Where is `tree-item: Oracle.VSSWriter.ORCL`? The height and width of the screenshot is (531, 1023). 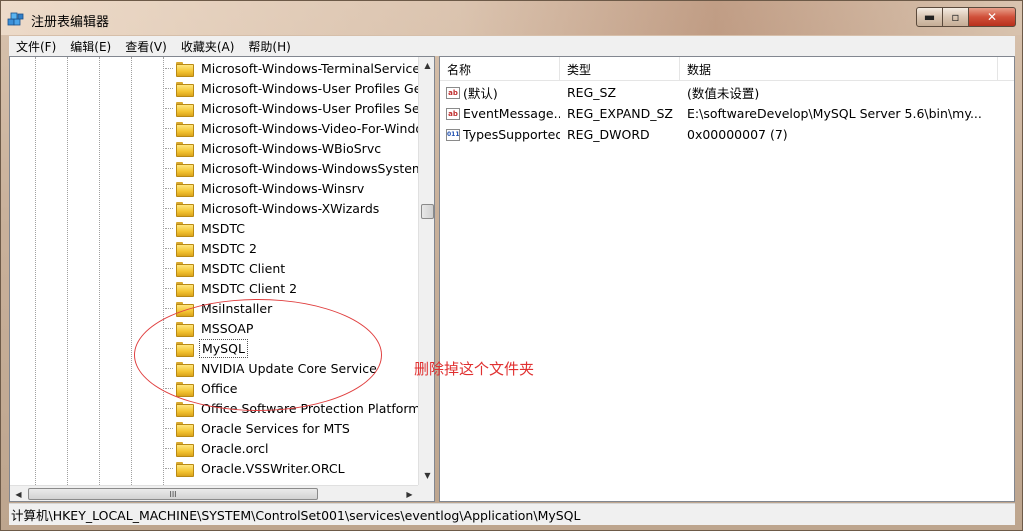 tree-item: Oracle.VSSWriter.ORCL is located at coordinates (256, 468).